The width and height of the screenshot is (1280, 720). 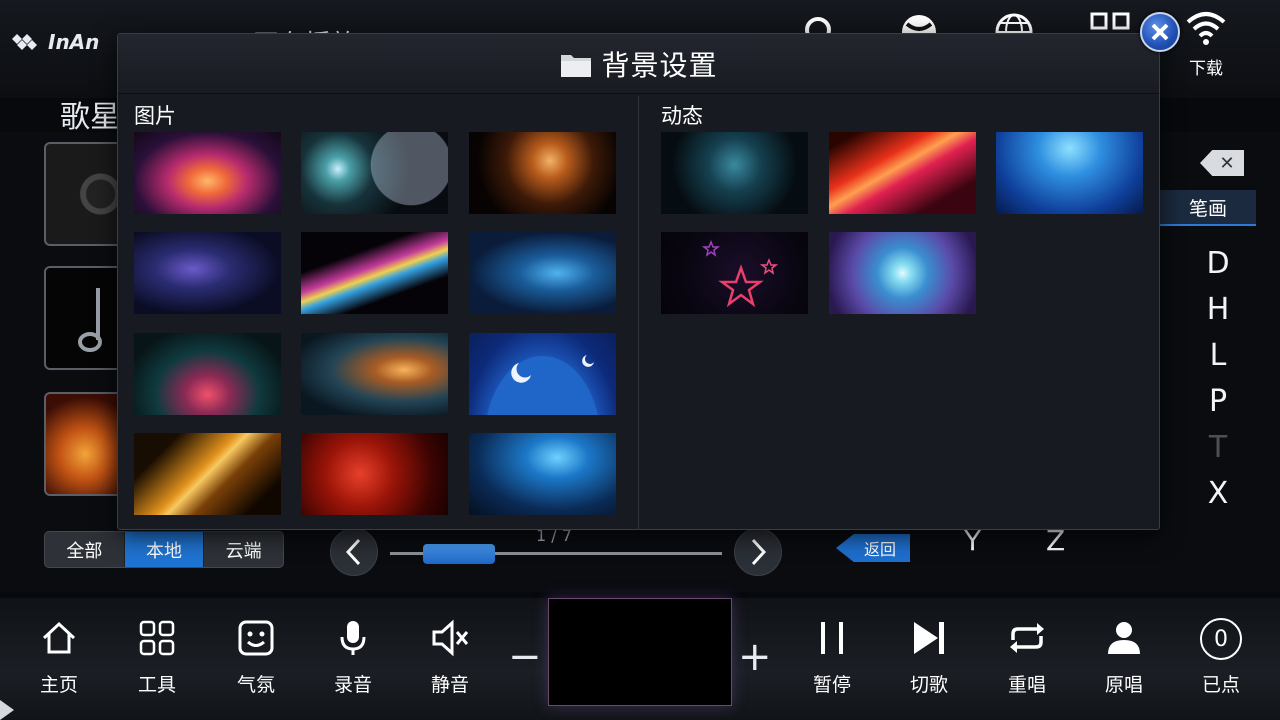 What do you see at coordinates (638, 313) in the screenshot?
I see `section-divider` at bounding box center [638, 313].